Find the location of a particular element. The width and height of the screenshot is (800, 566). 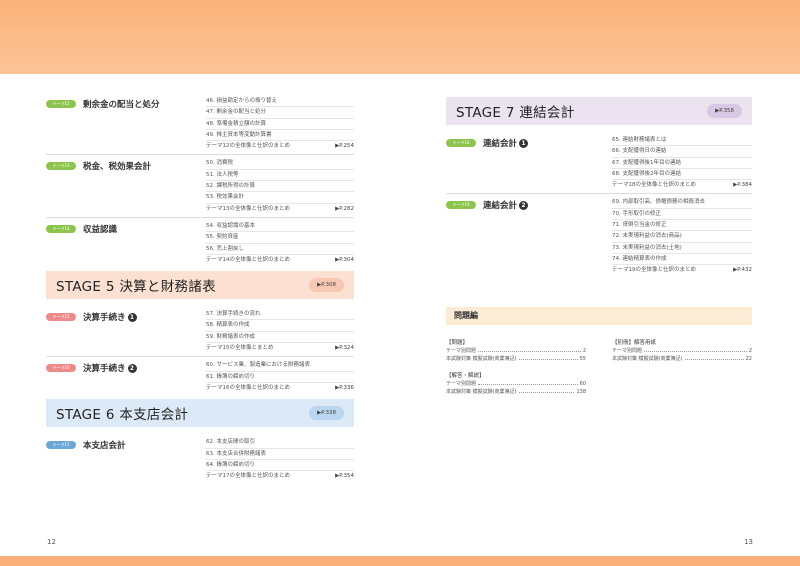

page-ref: ▶P.384 is located at coordinates (742, 185).